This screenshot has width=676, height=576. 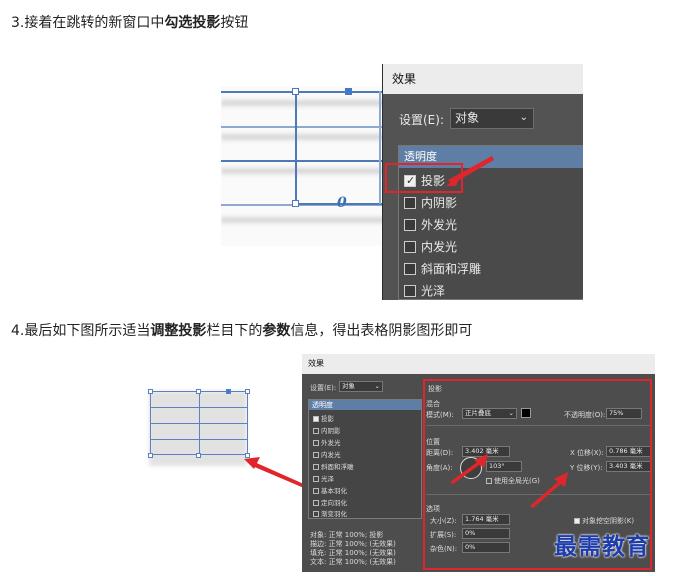 I want to click on effect-gradient-feather: 渐变羽化, so click(x=330, y=513).